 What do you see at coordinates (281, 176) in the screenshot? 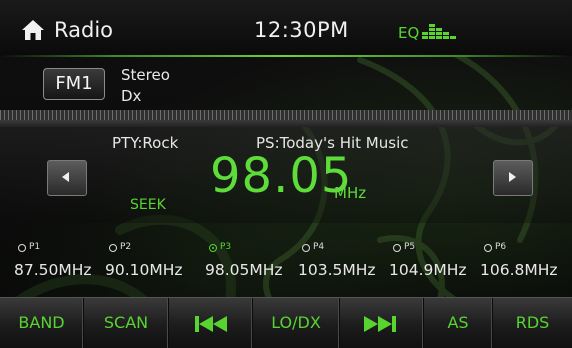
I see `frequency-display: 98.05` at bounding box center [281, 176].